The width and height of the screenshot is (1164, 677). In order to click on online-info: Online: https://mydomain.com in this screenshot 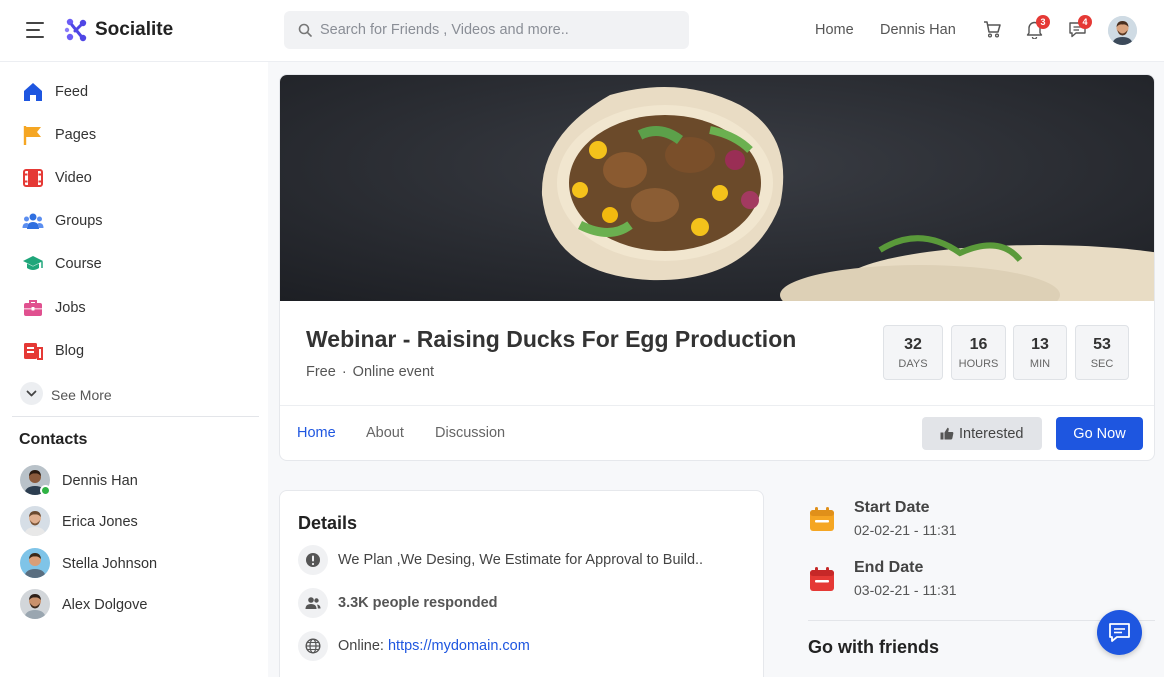, I will do `click(434, 646)`.